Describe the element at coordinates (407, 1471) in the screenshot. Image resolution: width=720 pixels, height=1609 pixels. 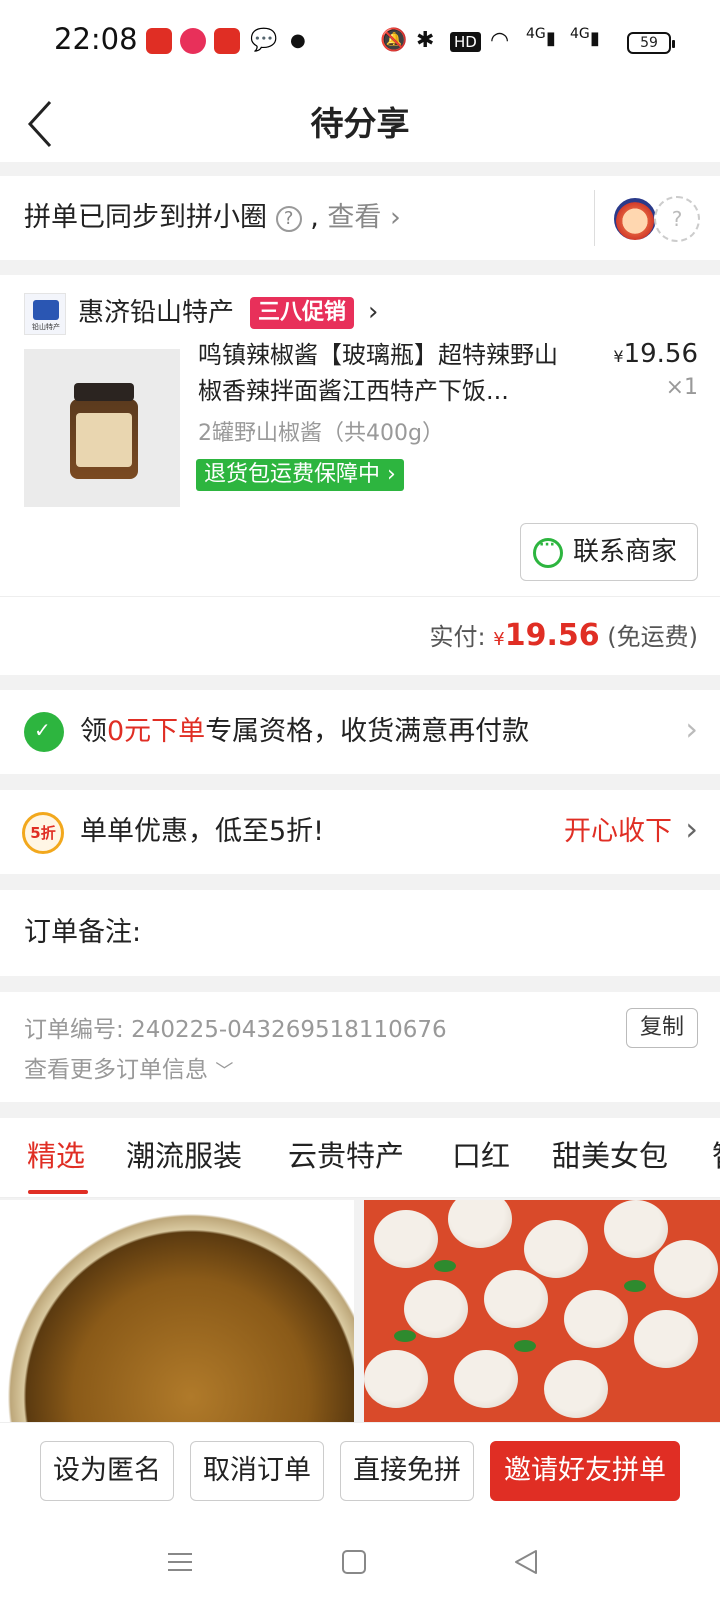
I see `direct-purchase-button: 直接免拼` at that location.